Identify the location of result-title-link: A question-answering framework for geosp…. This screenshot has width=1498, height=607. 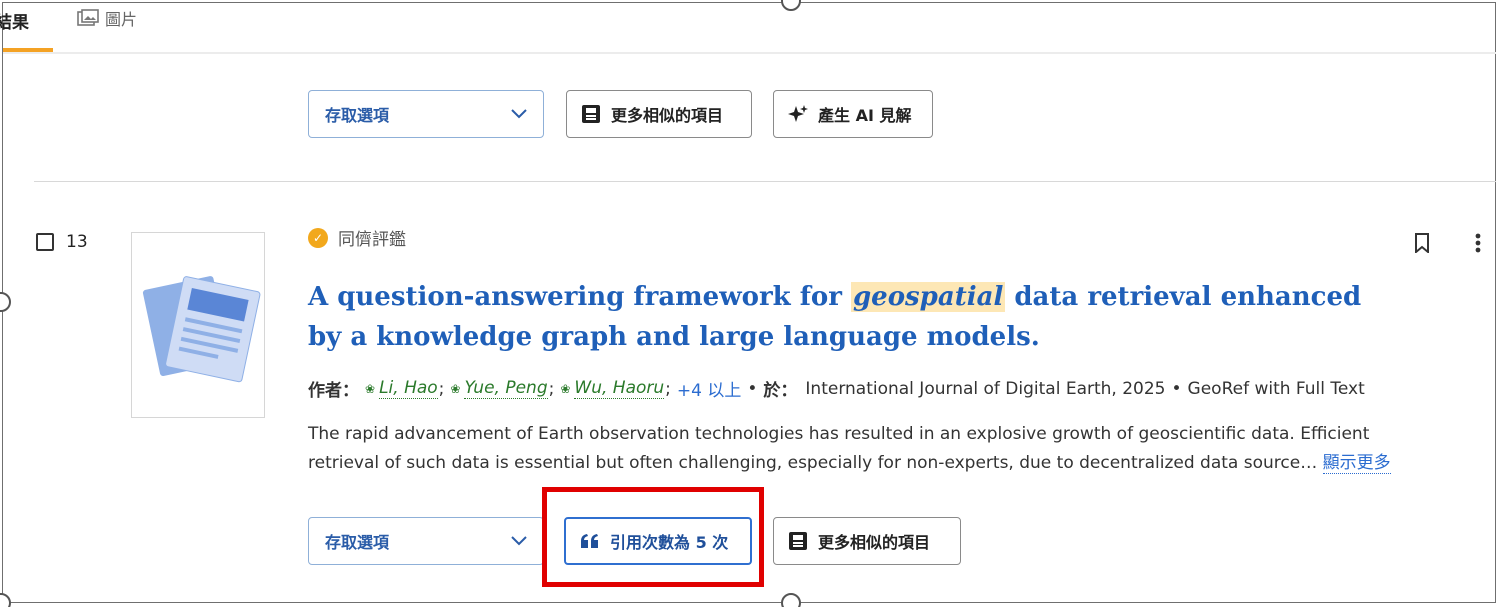
(848, 317).